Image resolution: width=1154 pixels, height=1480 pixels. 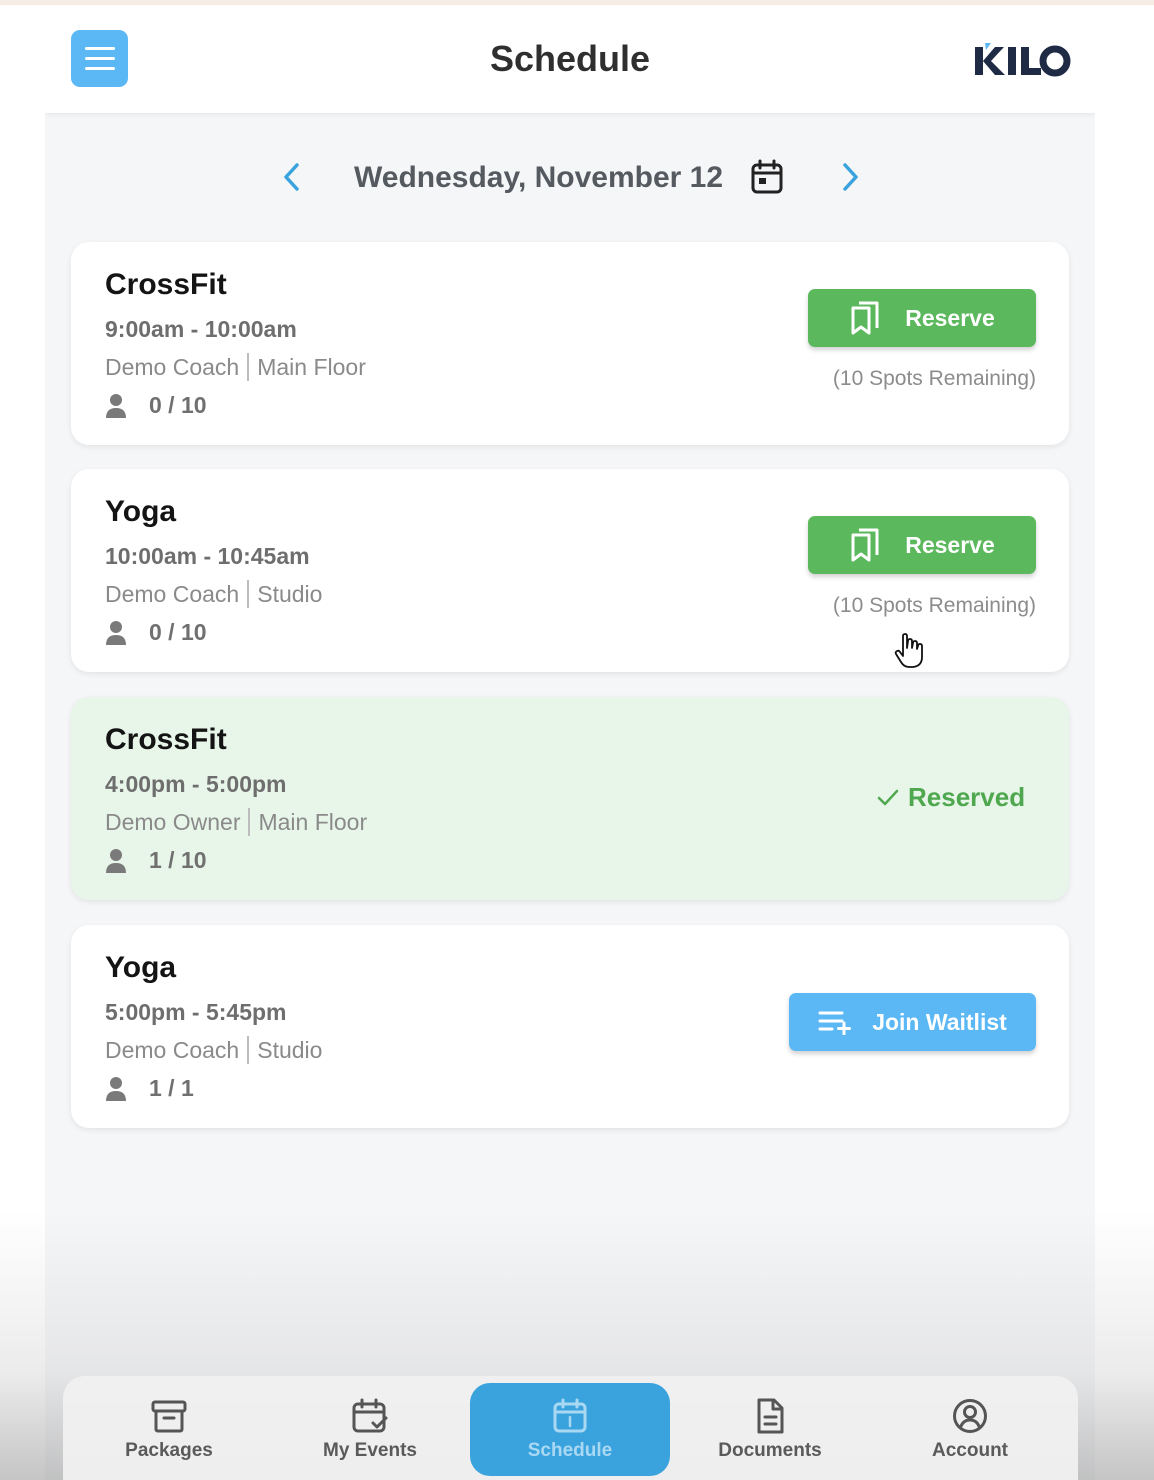 I want to click on tab-documents: Documents, so click(x=770, y=1429).